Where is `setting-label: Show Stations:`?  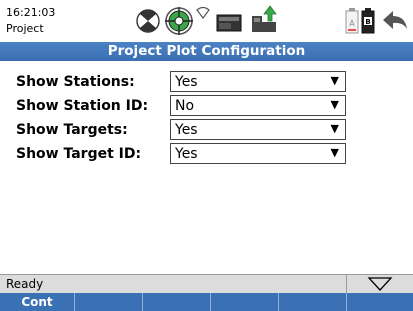 setting-label: Show Stations: is located at coordinates (75, 82).